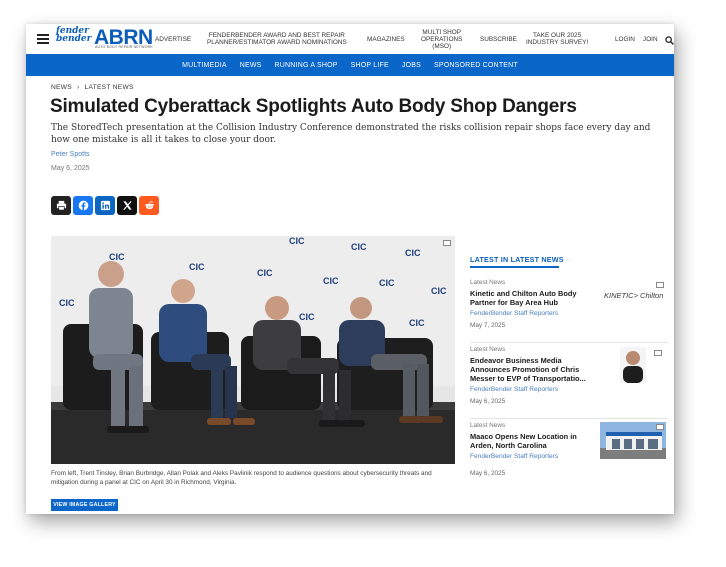 The height and width of the screenshot is (567, 726). I want to click on nav-login: LOGIN, so click(625, 39).